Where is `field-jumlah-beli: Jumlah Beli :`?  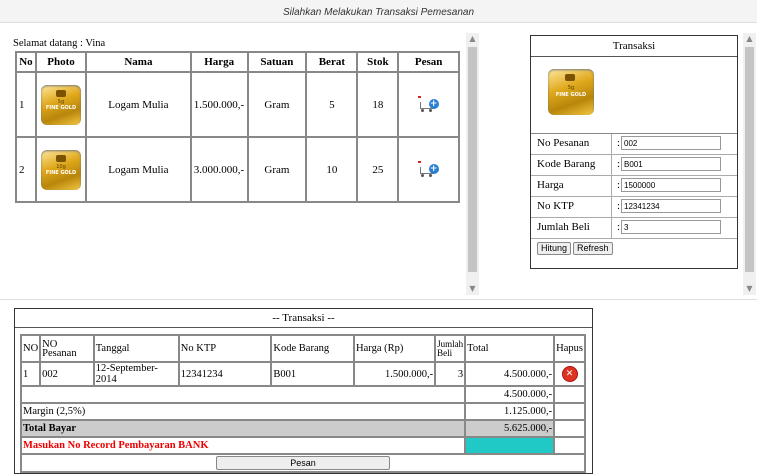 field-jumlah-beli: Jumlah Beli : is located at coordinates (634, 228).